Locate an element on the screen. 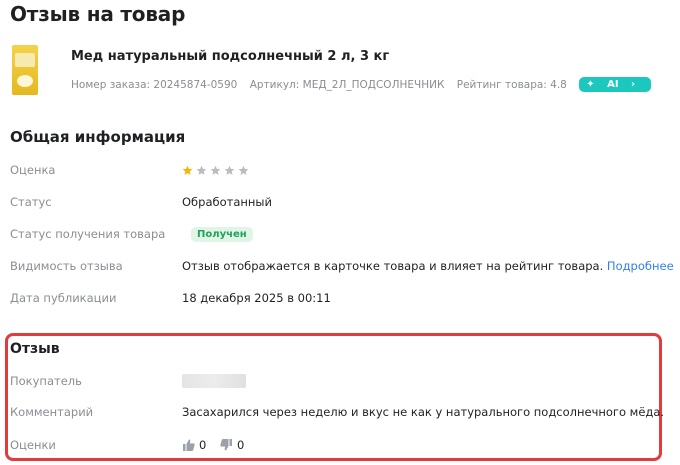  status-row: Статус Обработанный is located at coordinates (340, 205).